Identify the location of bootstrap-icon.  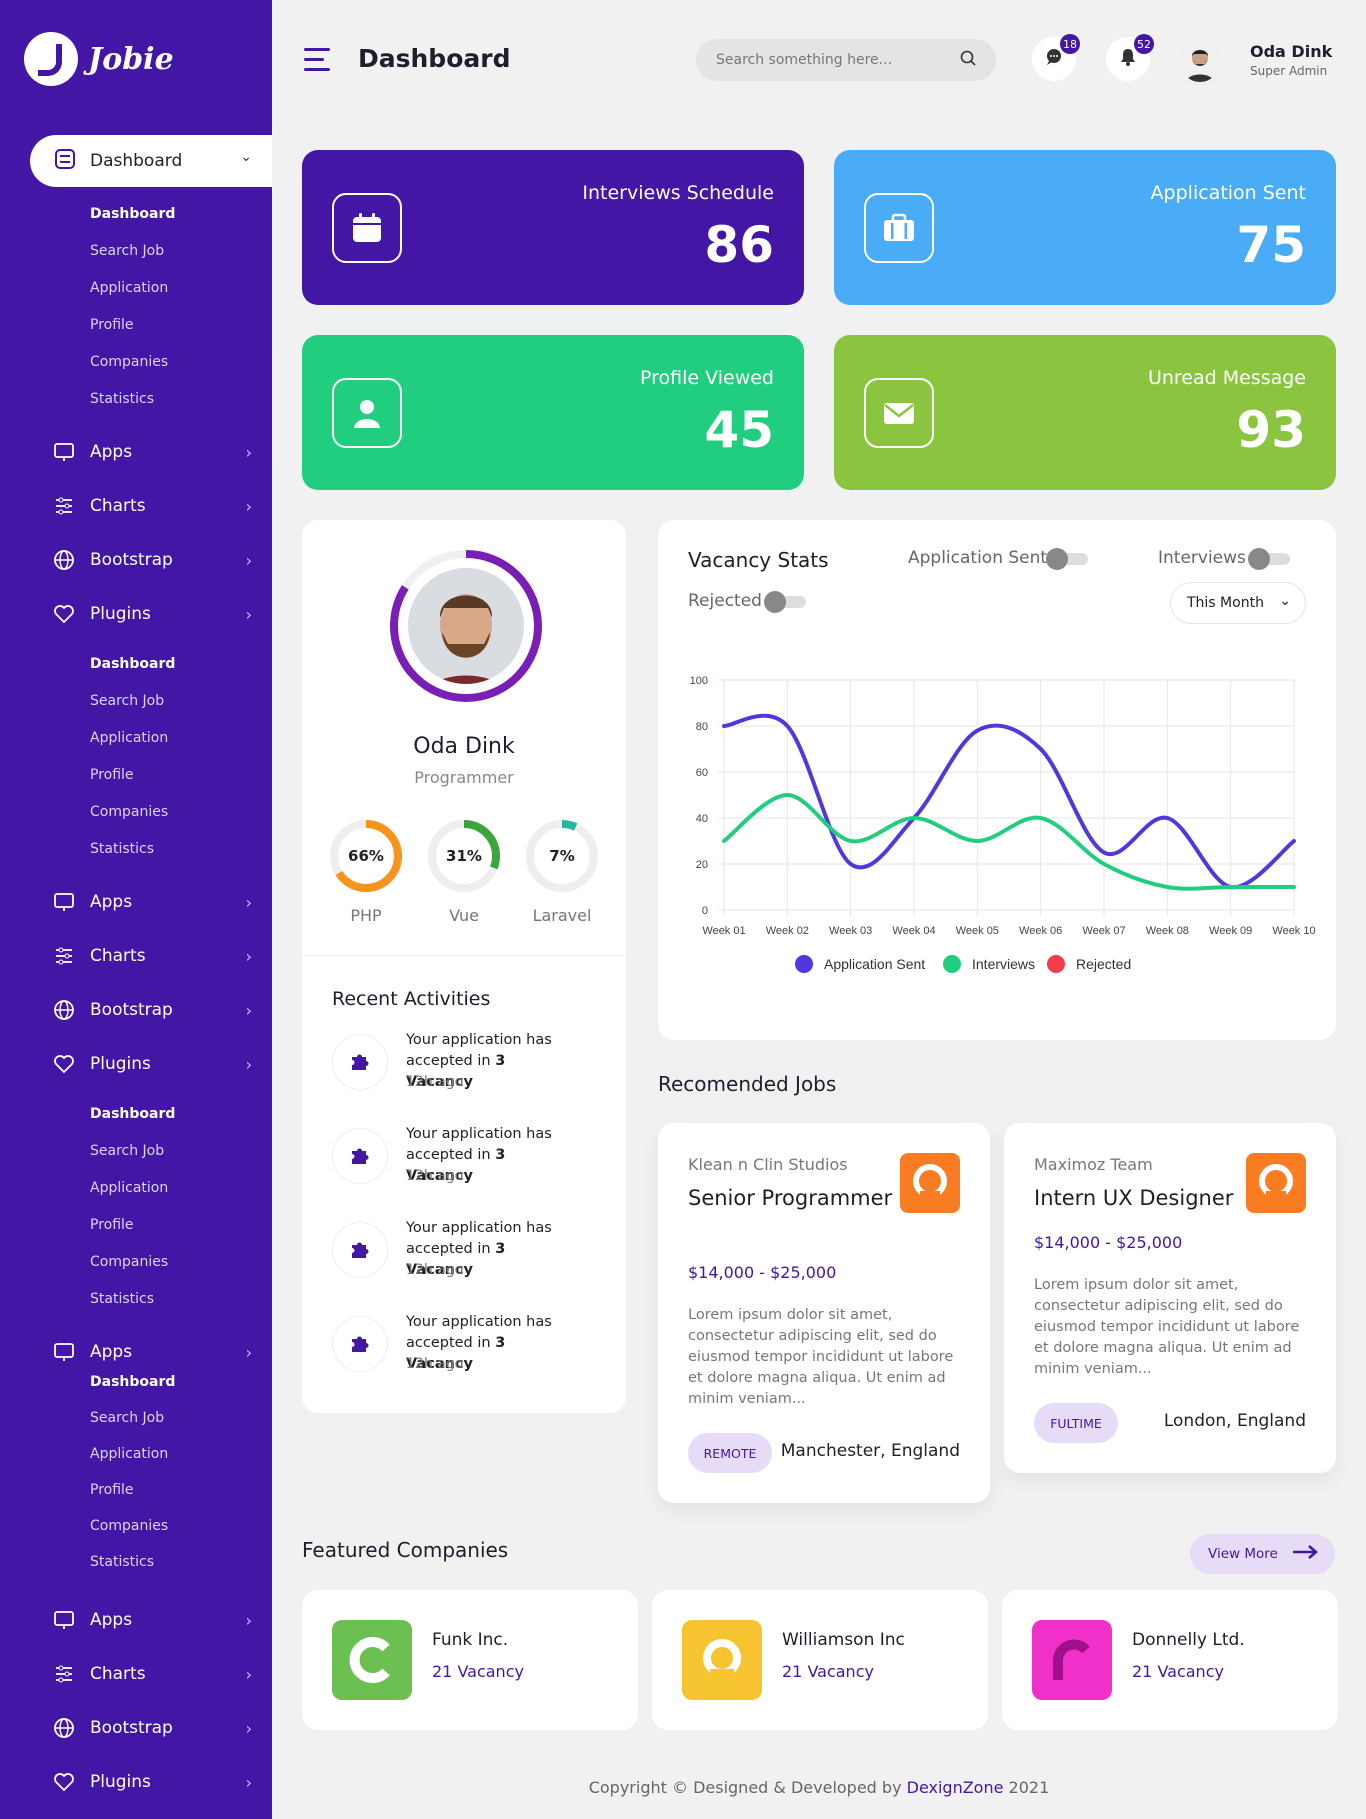
(64, 560).